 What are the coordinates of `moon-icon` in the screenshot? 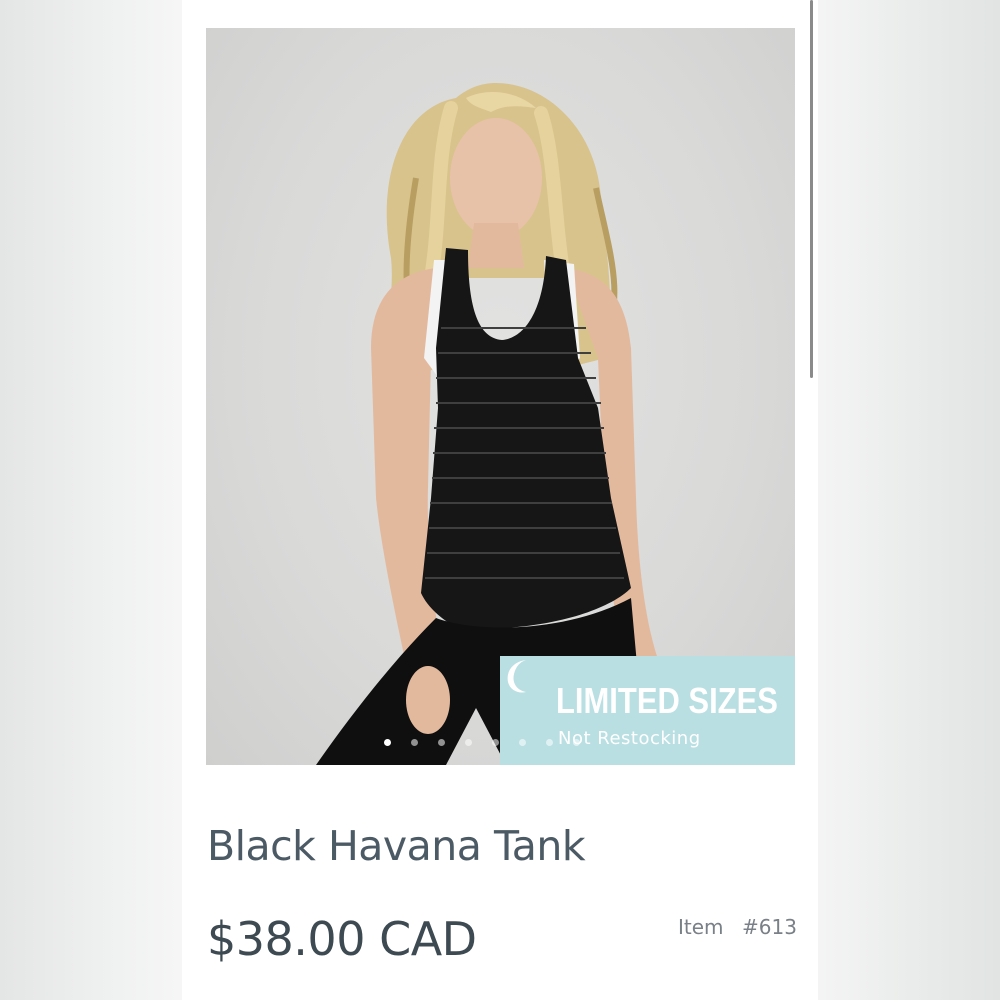 It's located at (516, 676).